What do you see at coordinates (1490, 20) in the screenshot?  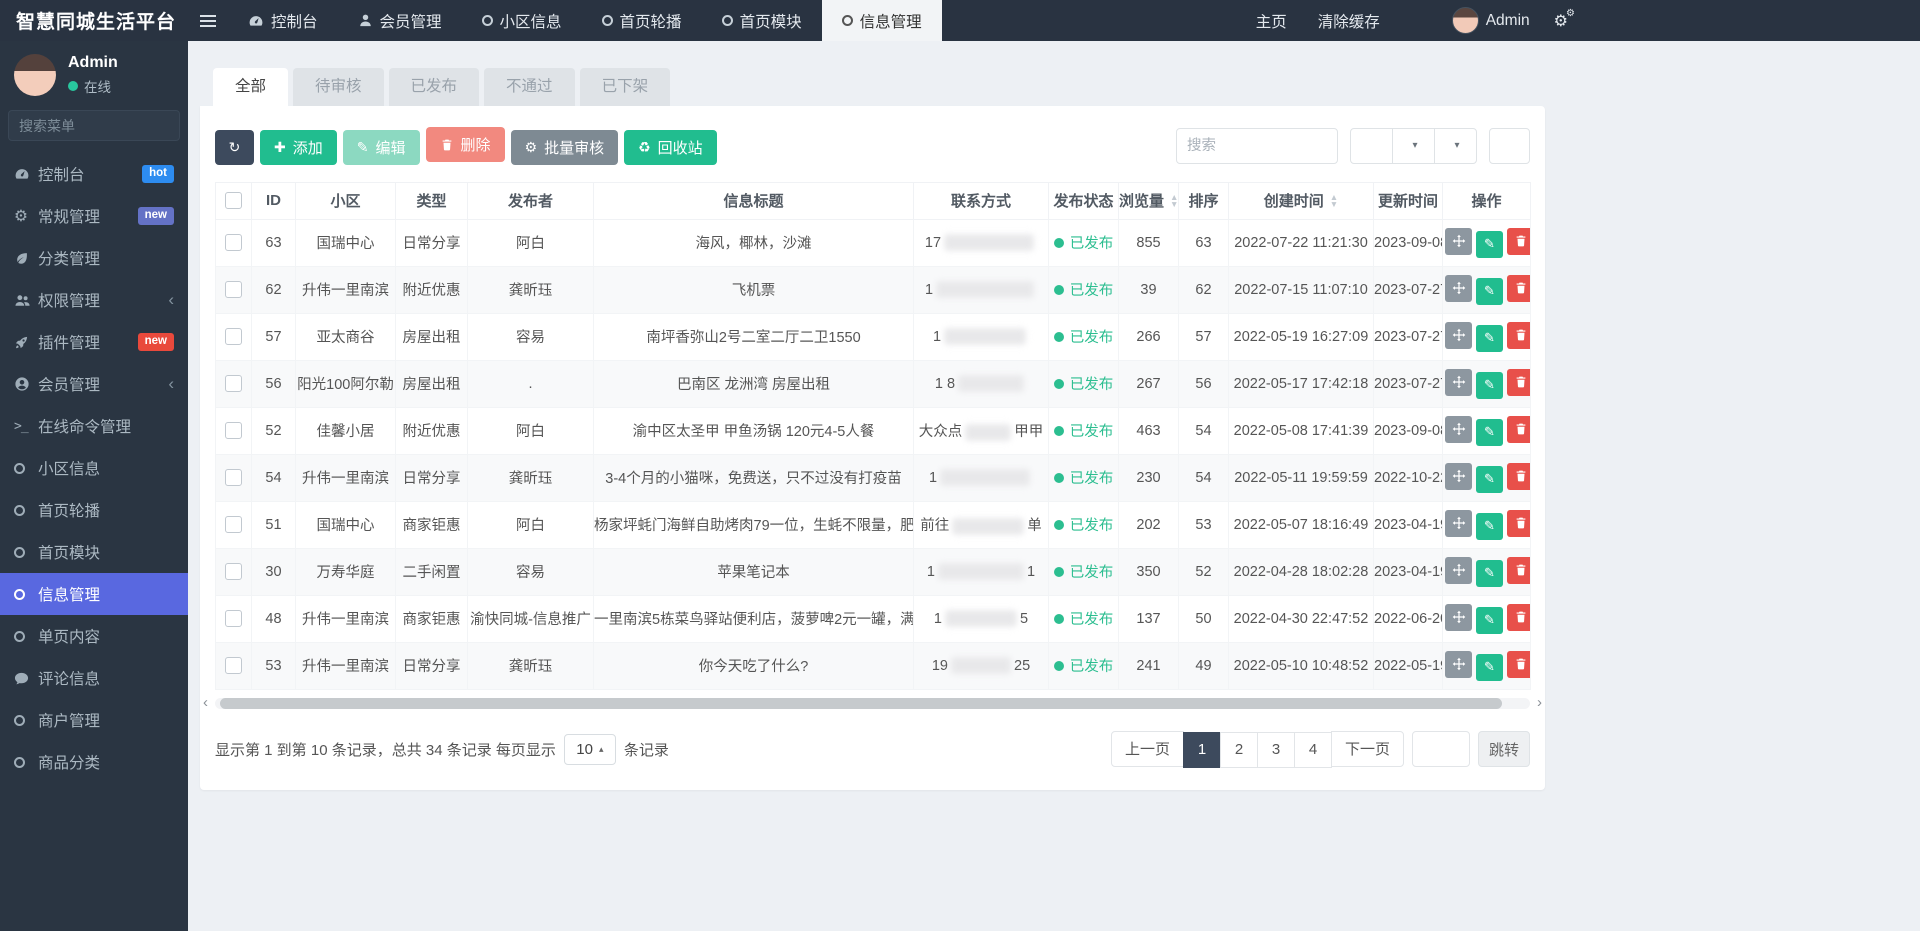 I see `user-menu: Admin` at bounding box center [1490, 20].